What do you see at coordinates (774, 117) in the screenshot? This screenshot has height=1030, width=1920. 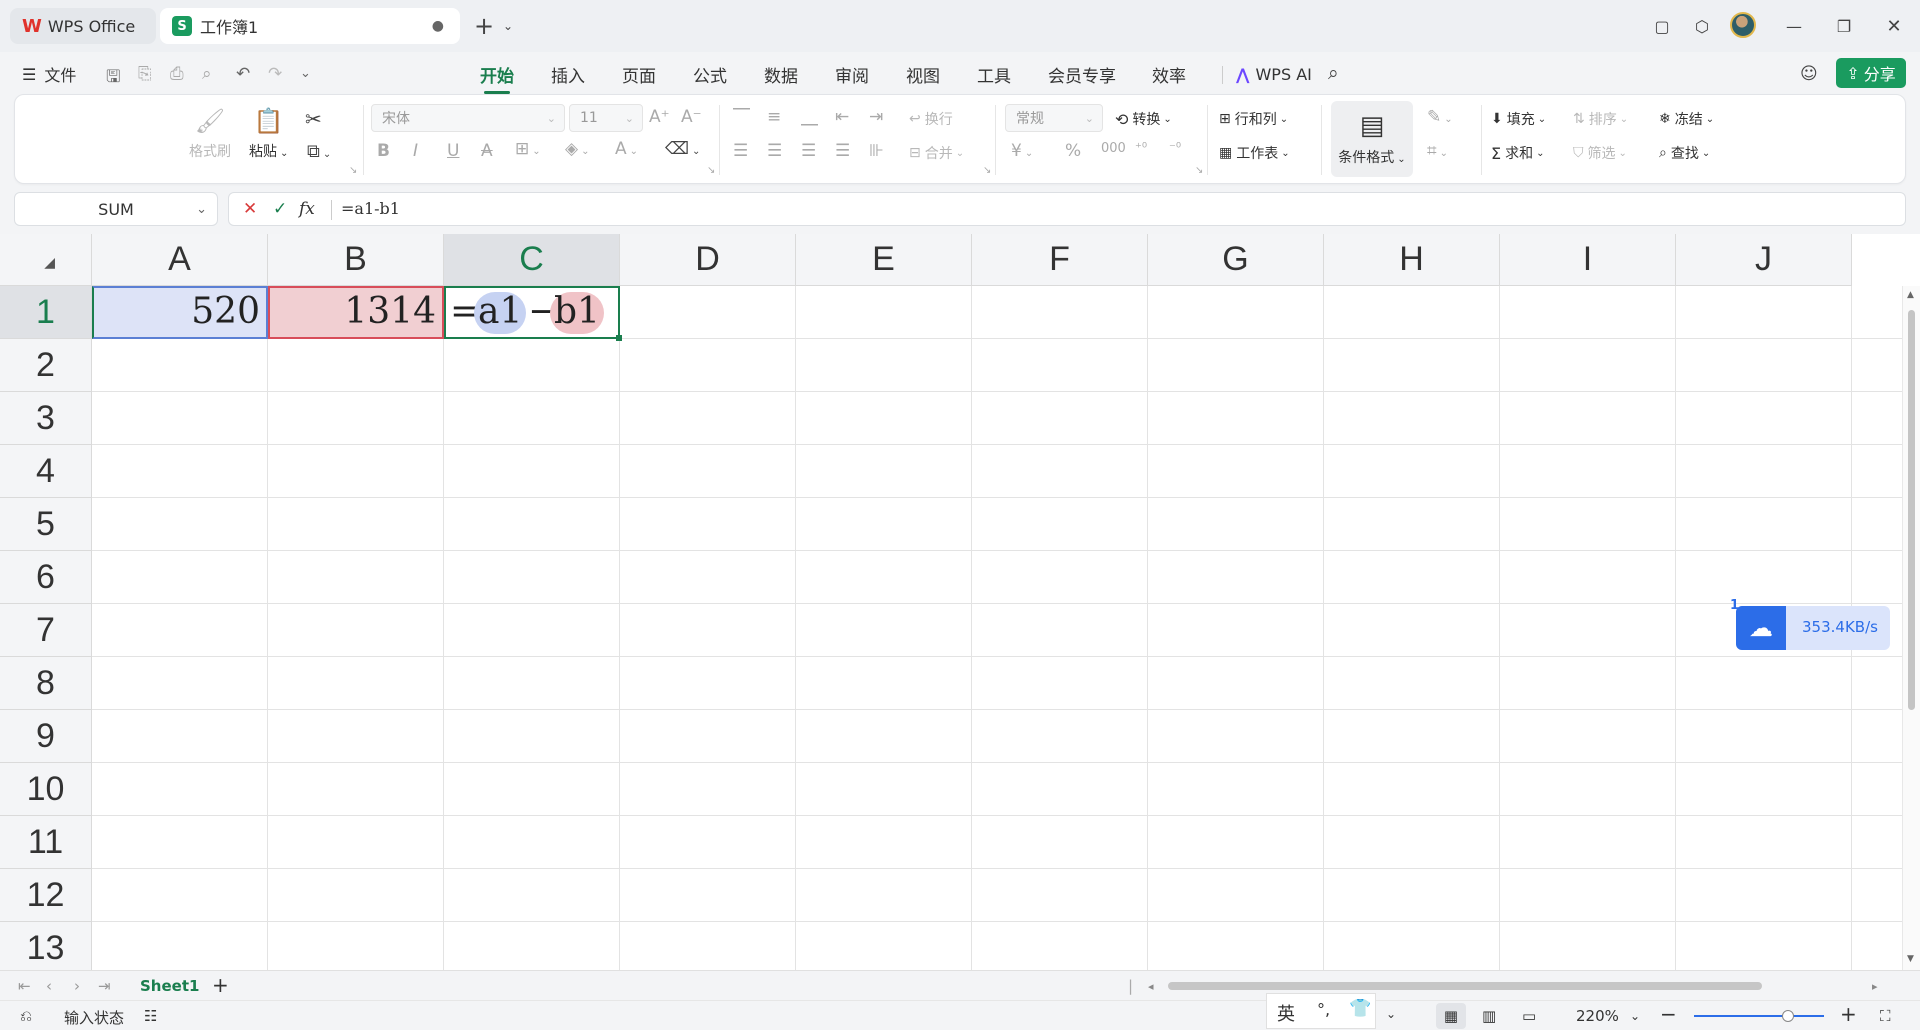 I see `align-middle-icon: ≡` at bounding box center [774, 117].